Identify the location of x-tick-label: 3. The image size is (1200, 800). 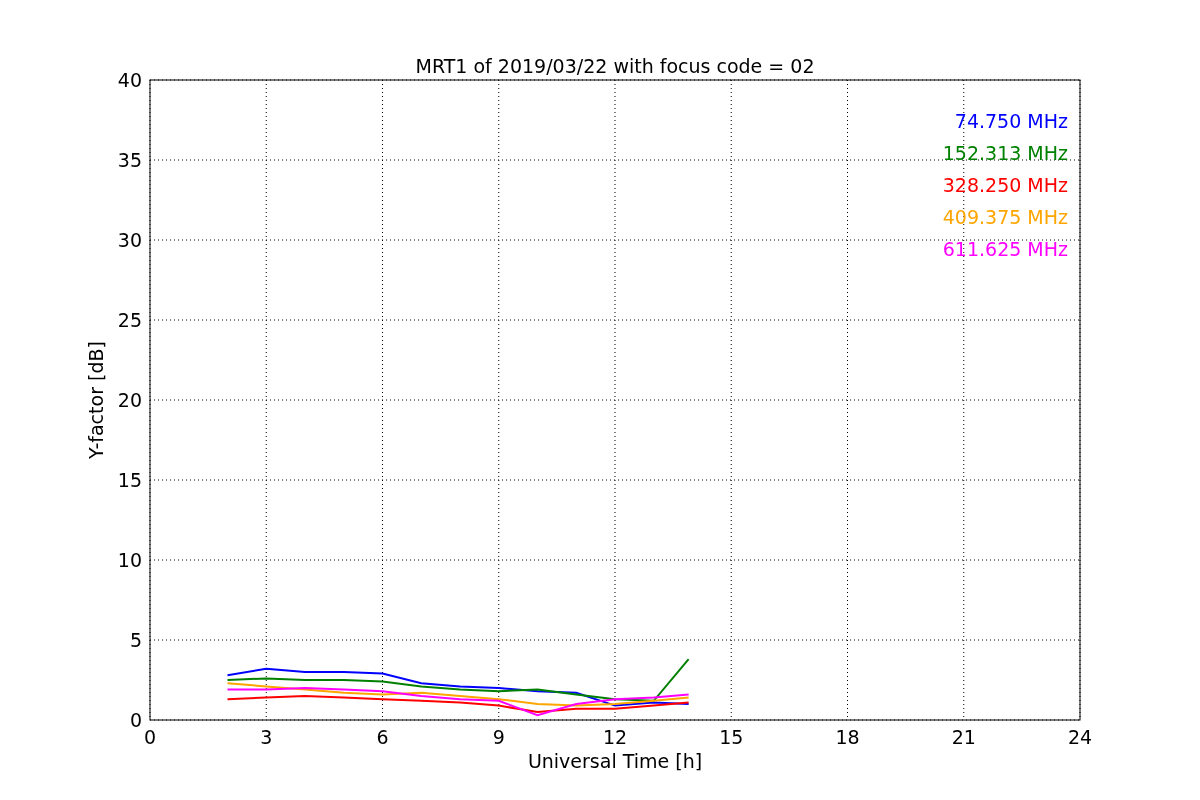
(266, 737).